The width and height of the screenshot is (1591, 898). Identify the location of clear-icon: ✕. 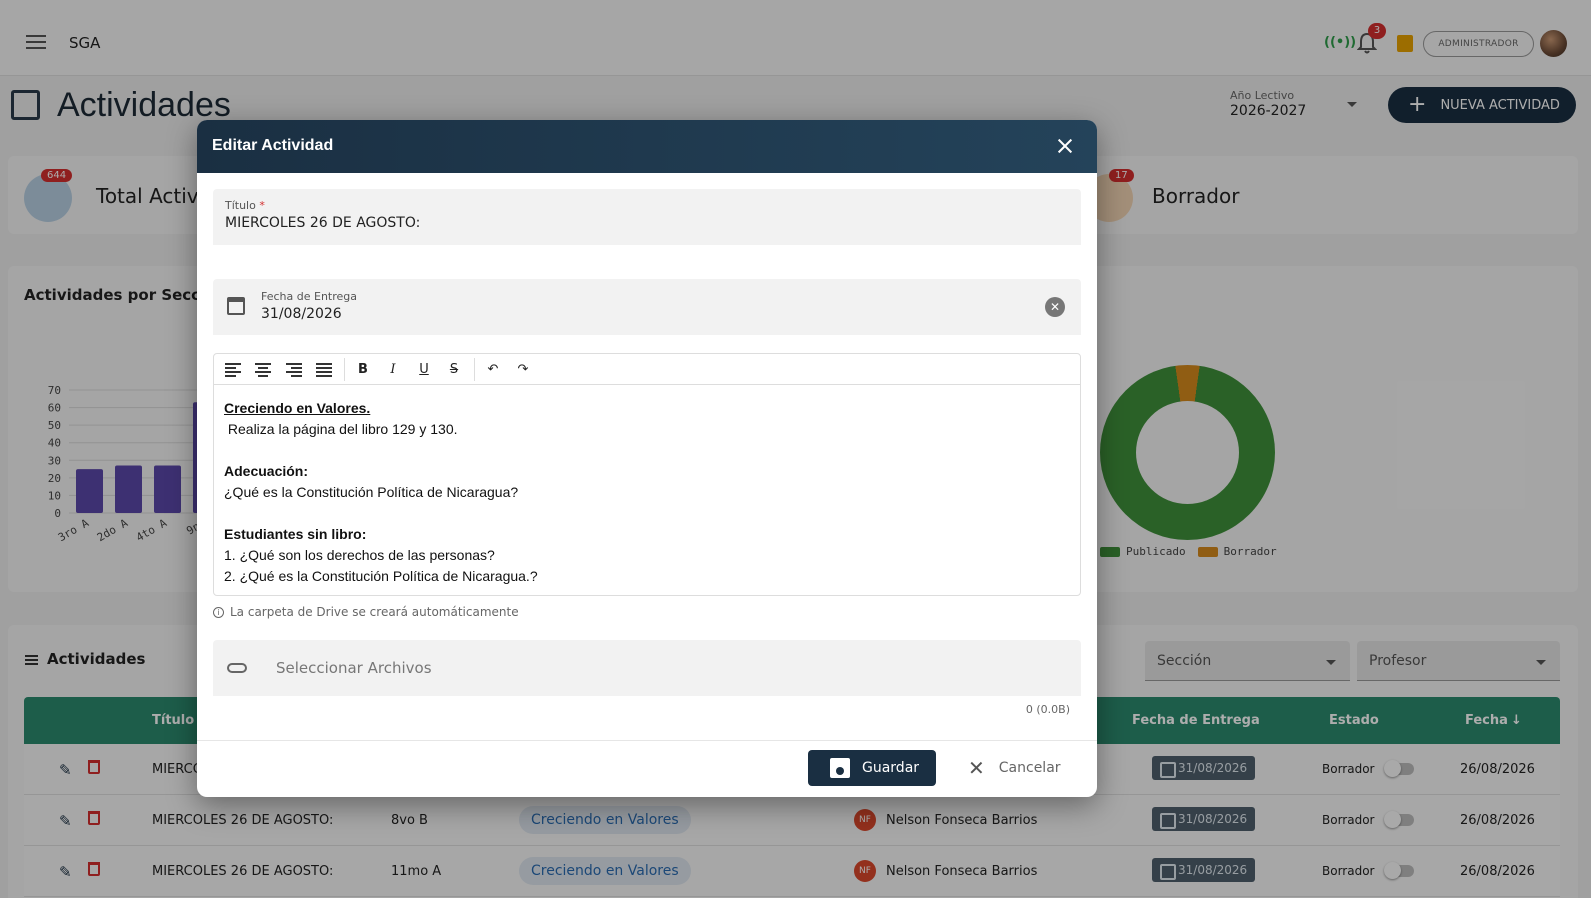
(1055, 307).